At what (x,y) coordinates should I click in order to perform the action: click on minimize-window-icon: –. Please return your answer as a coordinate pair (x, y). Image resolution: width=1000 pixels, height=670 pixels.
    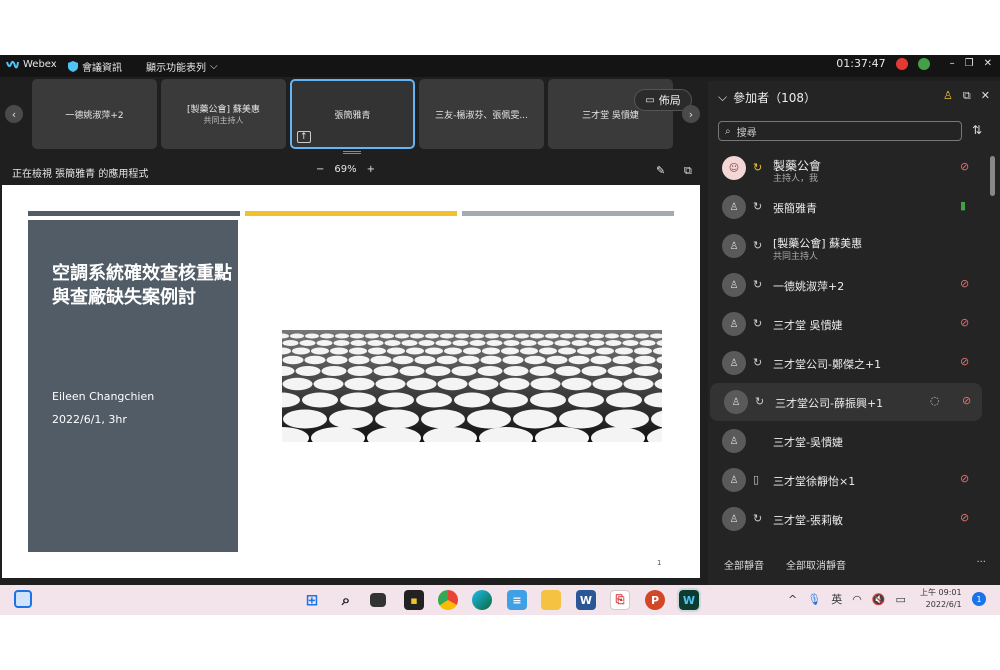
    Looking at the image, I should click on (952, 63).